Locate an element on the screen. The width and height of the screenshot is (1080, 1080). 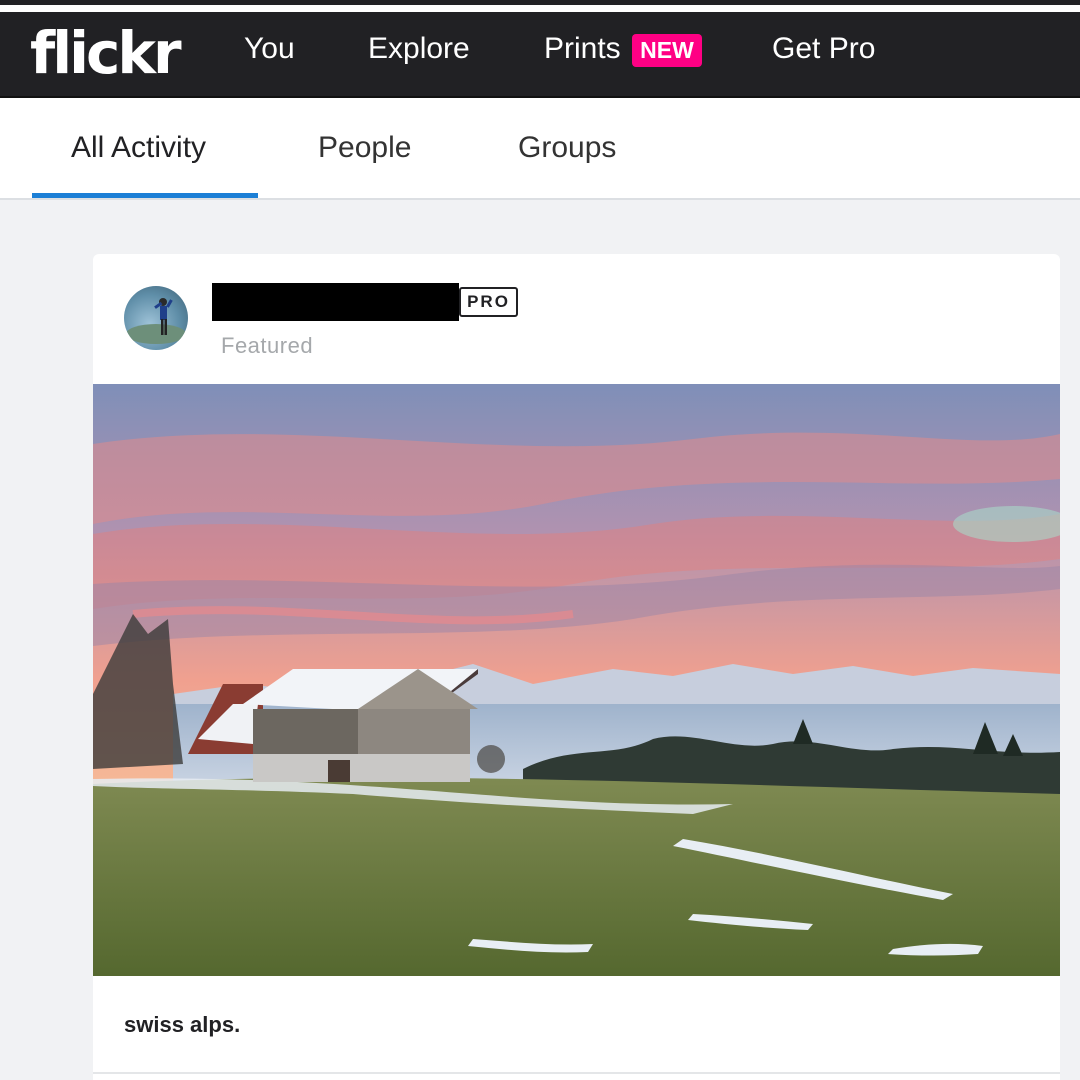
top-navbar: flickr You Explore Prints NEW Get Pro is located at coordinates (540, 56).